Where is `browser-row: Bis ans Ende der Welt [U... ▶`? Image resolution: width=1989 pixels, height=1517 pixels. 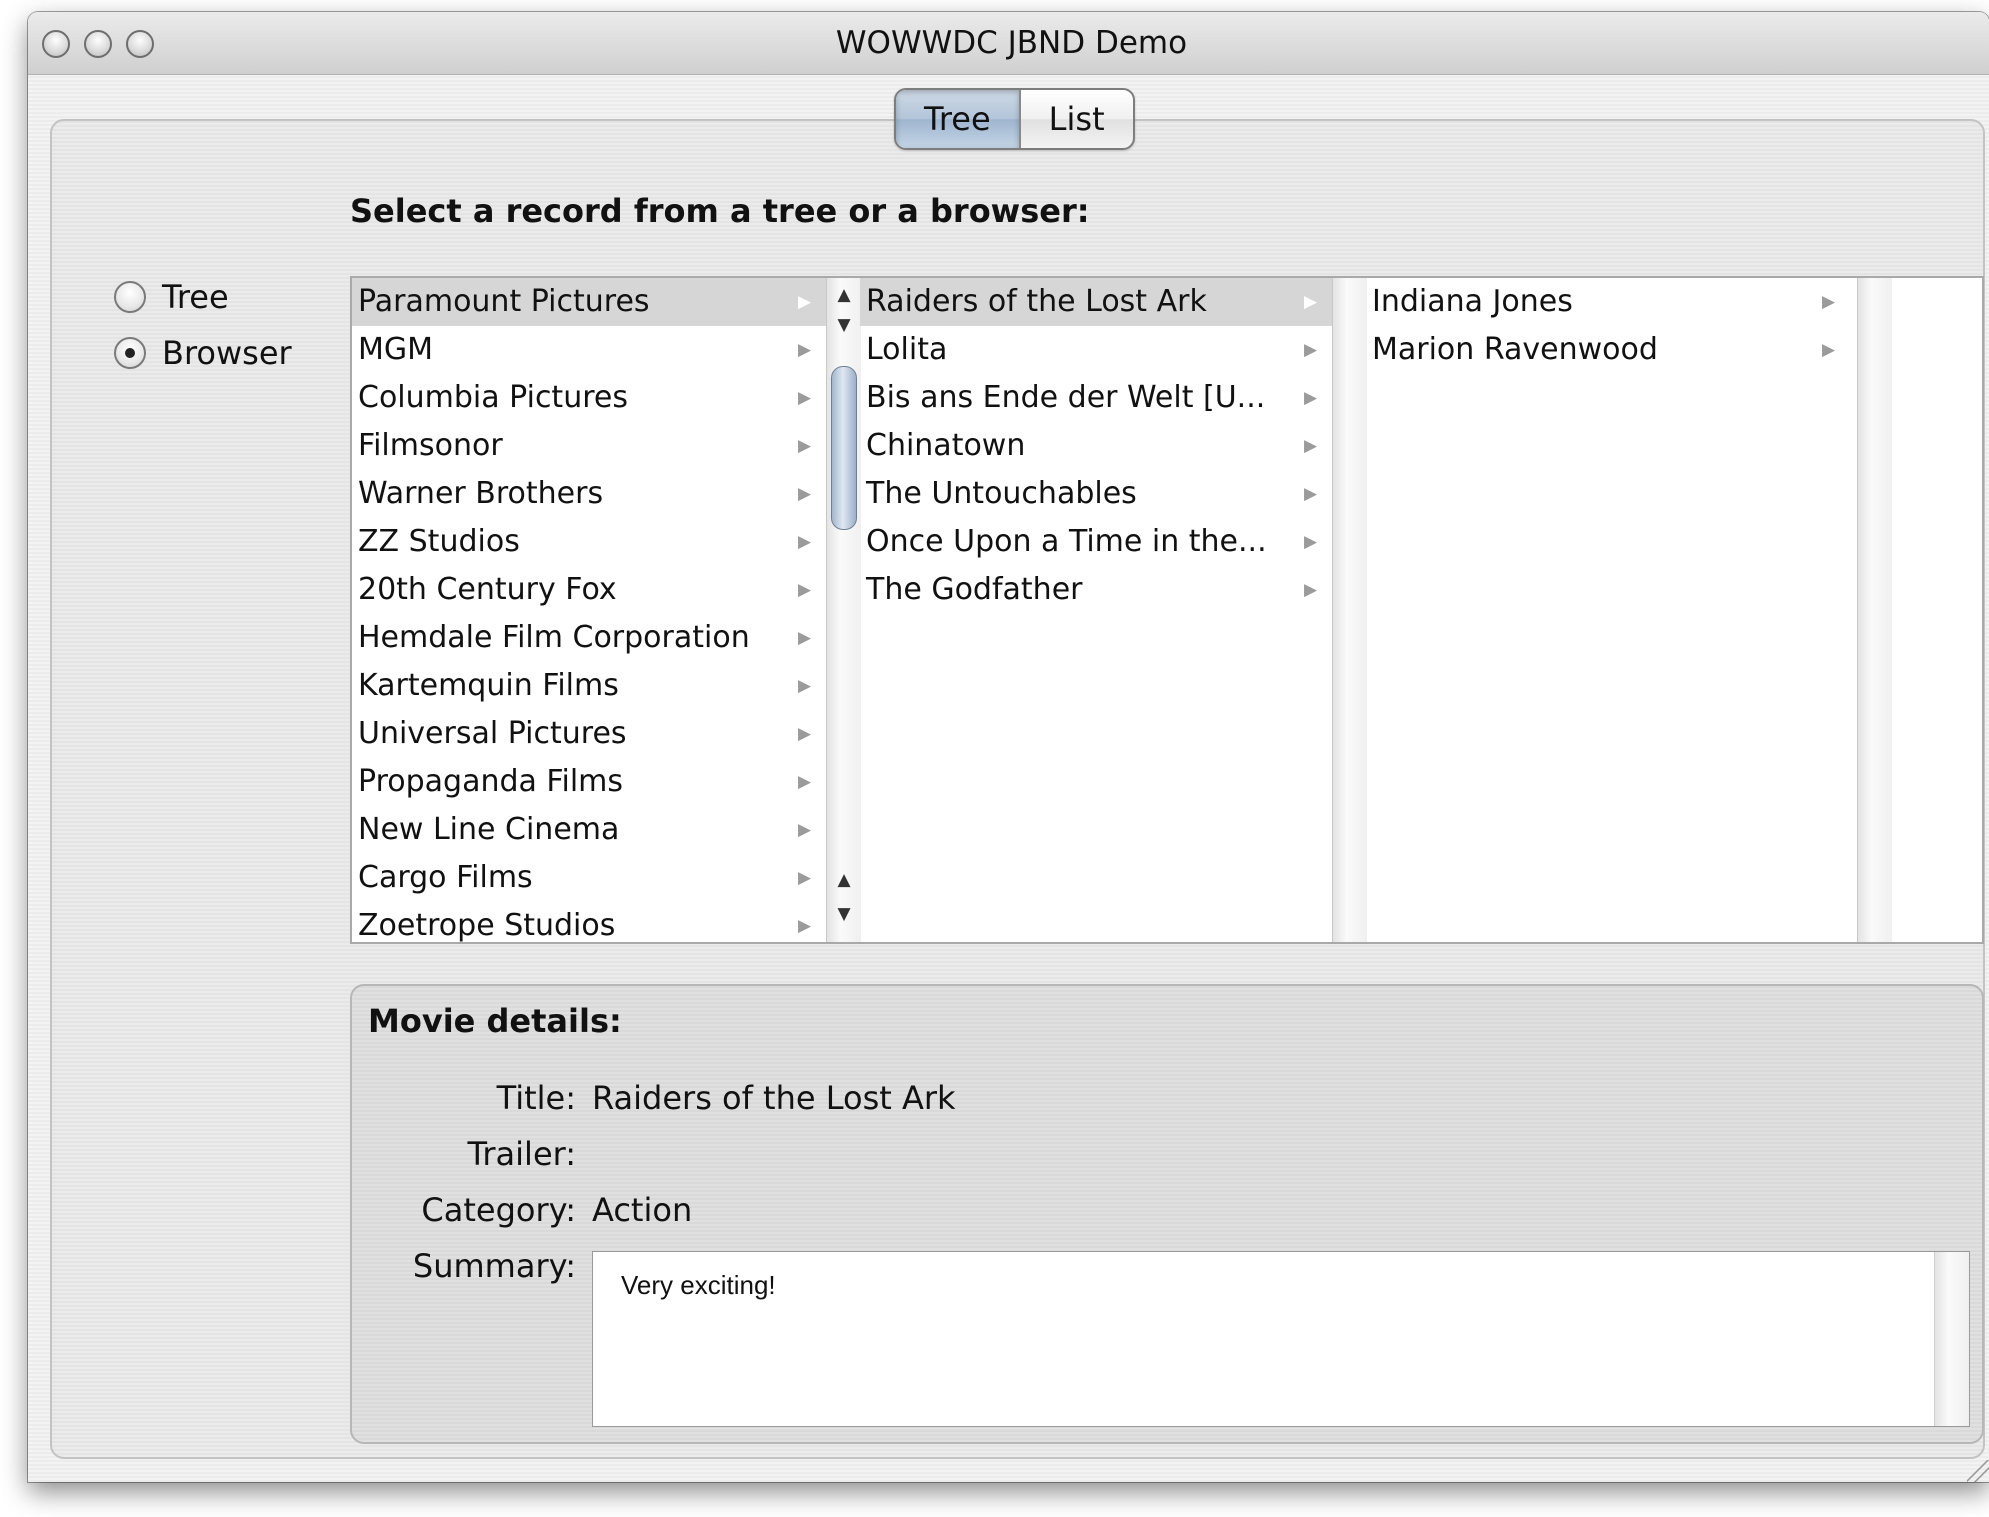
browser-row: Bis ans Ende der Welt [U... ▶ is located at coordinates (1096, 398).